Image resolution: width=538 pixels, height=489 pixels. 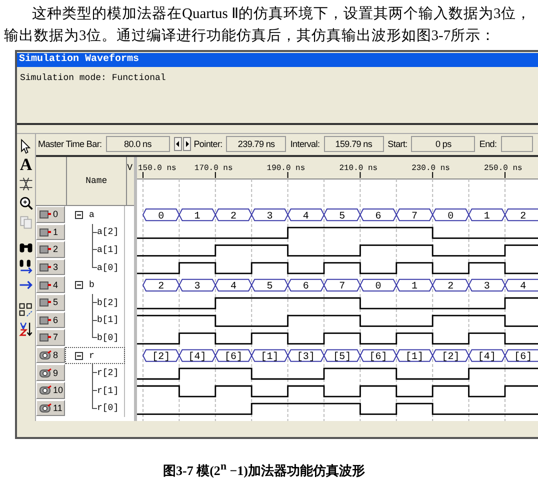 What do you see at coordinates (503, 168) in the screenshot?
I see `time-label: 250.0 ns` at bounding box center [503, 168].